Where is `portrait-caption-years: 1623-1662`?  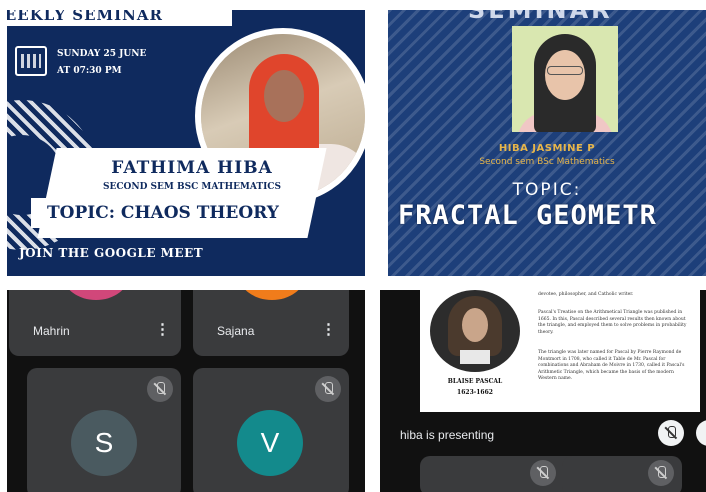
portrait-caption-years: 1623-1662 is located at coordinates (475, 392).